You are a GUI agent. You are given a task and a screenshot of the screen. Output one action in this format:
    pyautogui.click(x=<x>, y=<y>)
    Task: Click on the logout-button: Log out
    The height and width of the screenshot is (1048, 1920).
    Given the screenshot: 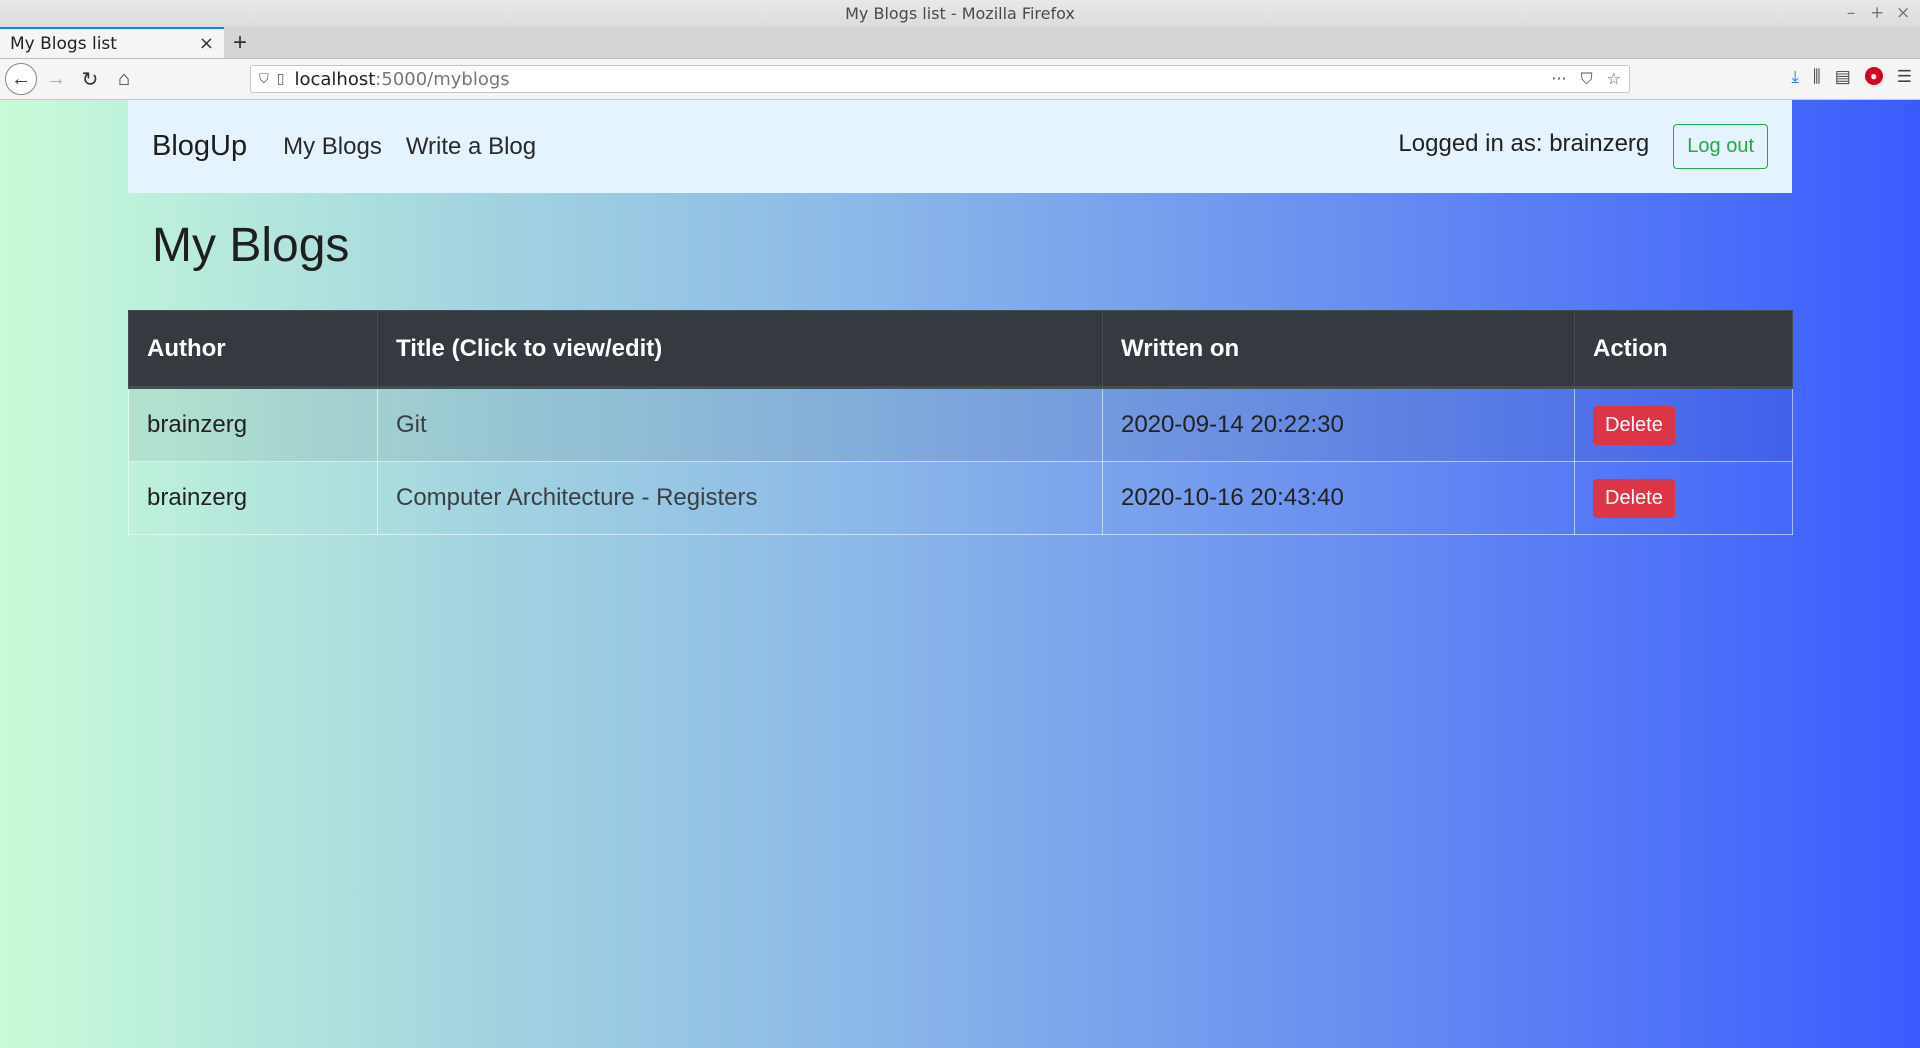 What is the action you would take?
    pyautogui.click(x=1720, y=146)
    